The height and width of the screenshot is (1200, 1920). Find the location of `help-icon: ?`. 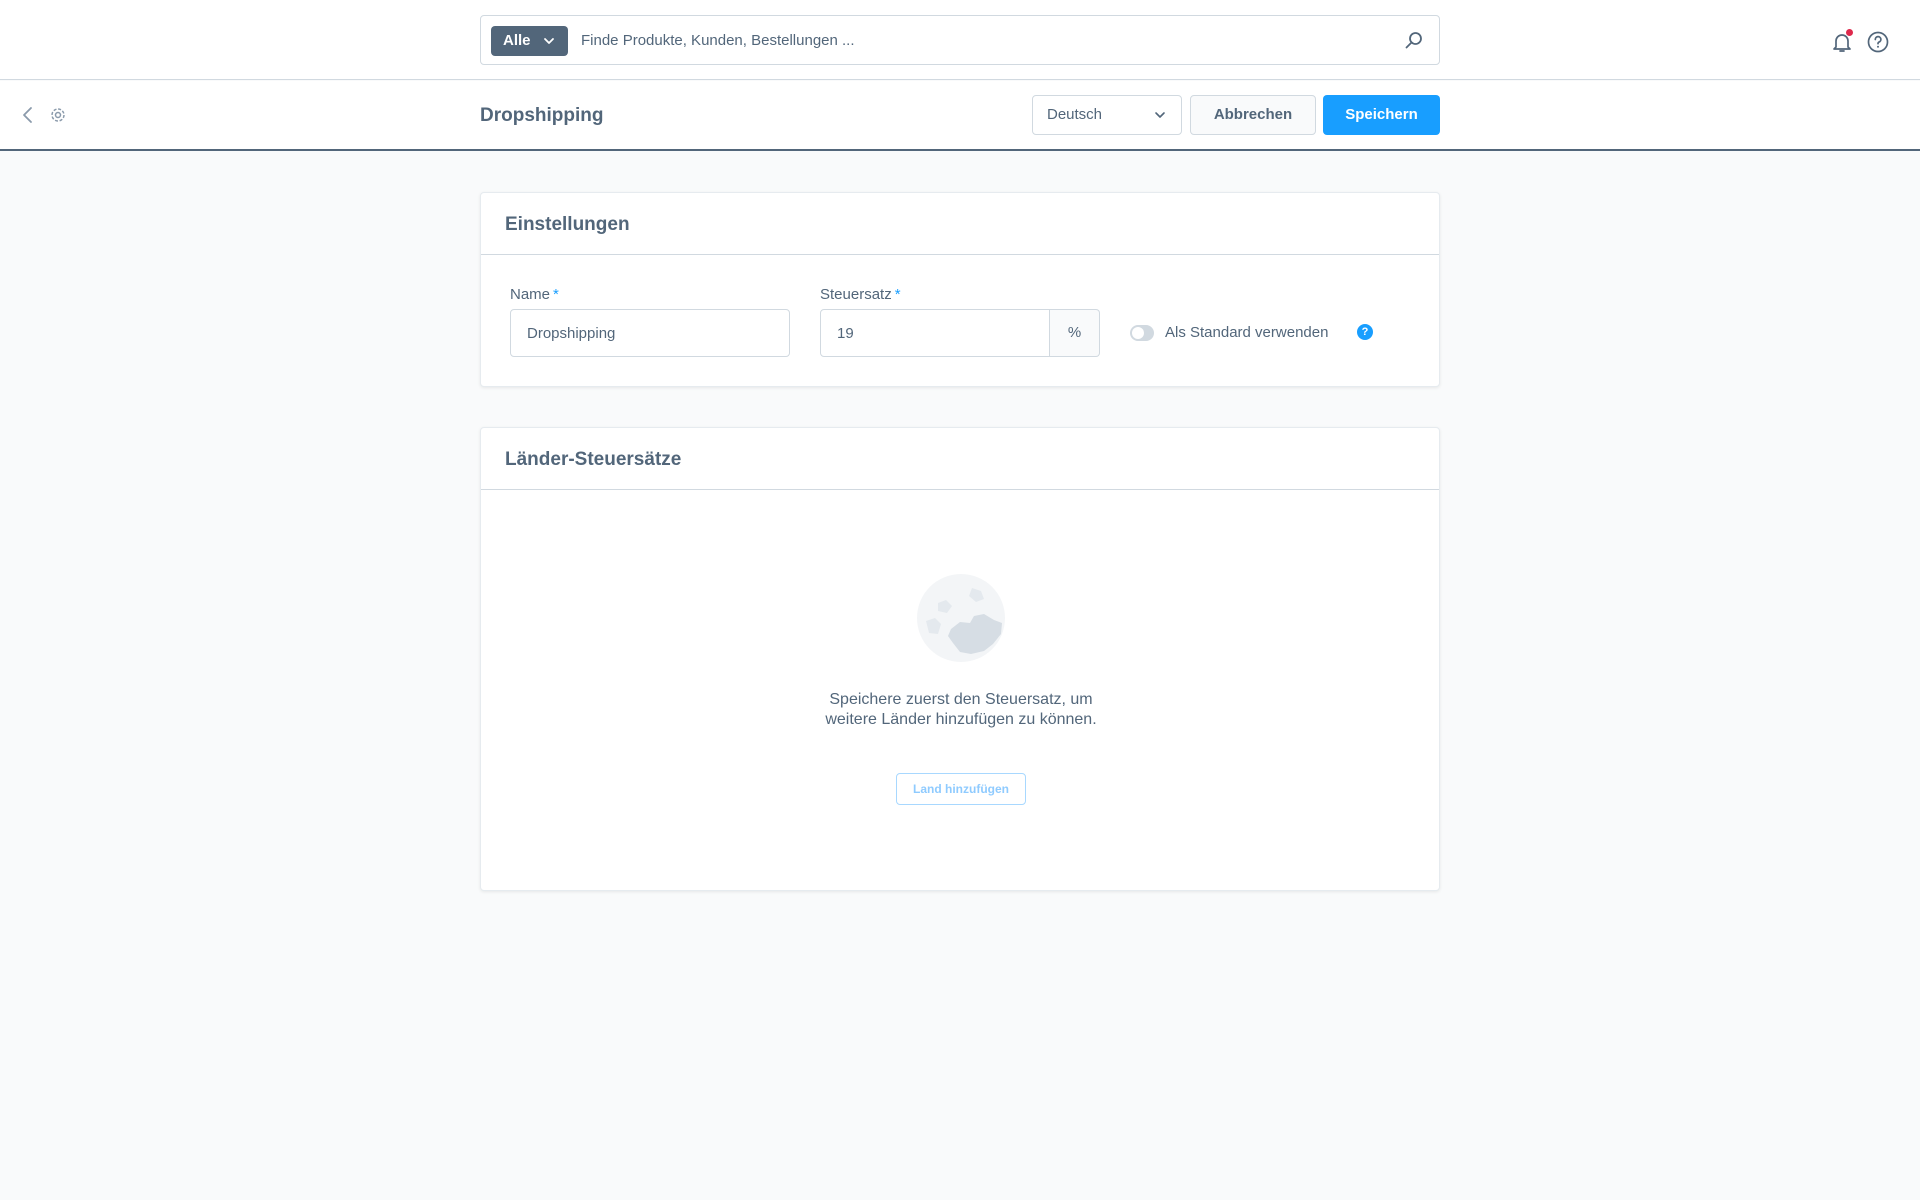

help-icon: ? is located at coordinates (1365, 332).